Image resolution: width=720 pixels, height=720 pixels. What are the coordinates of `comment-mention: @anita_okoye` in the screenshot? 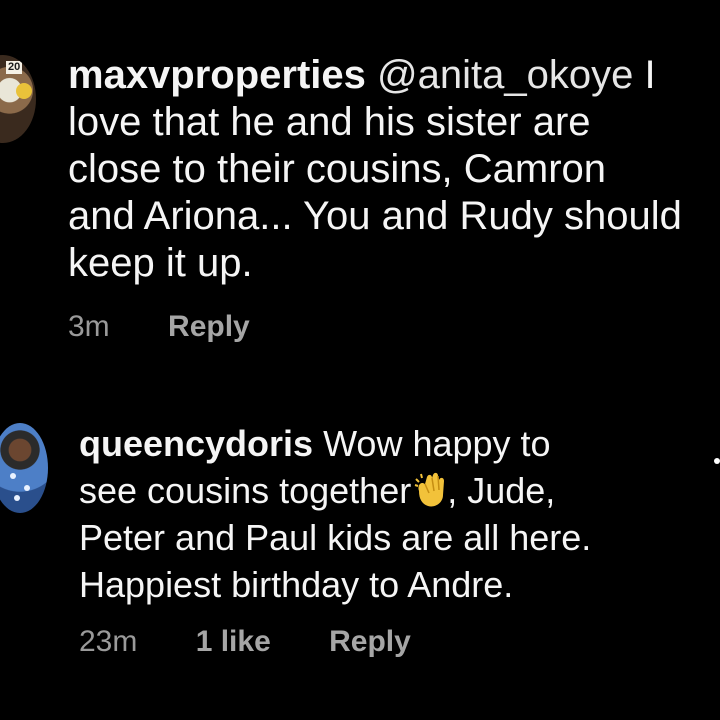 It's located at (505, 75).